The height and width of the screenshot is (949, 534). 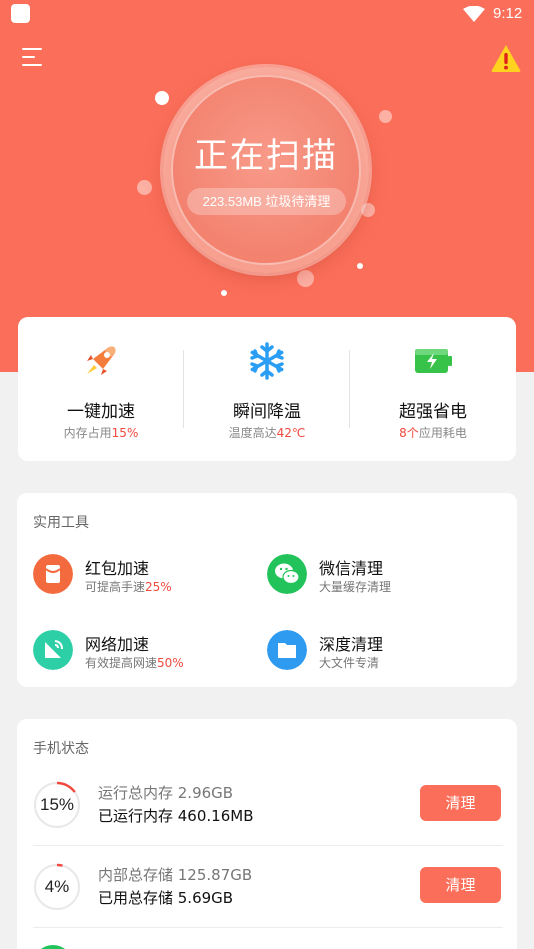 What do you see at coordinates (267, 412) in the screenshot?
I see `cooldown-title: 瞬间降温` at bounding box center [267, 412].